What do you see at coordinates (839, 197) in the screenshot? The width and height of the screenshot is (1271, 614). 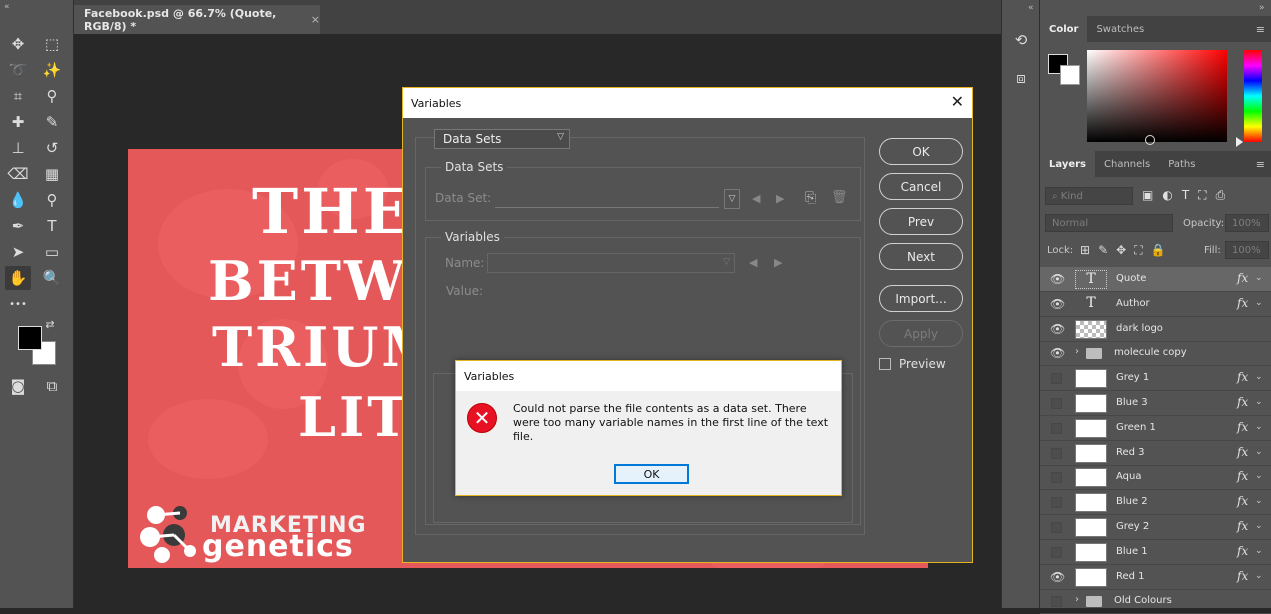 I see `delete-data-set-icon: 🗑` at bounding box center [839, 197].